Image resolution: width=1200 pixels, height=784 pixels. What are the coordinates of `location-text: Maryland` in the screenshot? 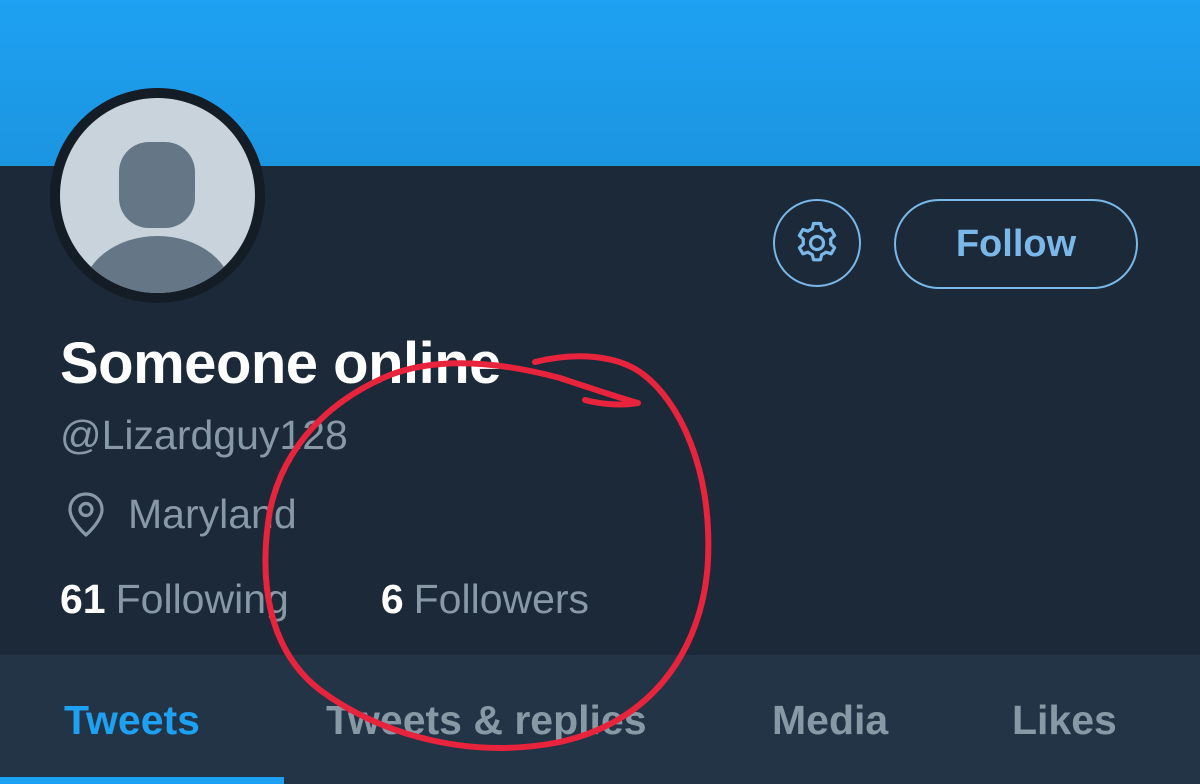 It's located at (212, 513).